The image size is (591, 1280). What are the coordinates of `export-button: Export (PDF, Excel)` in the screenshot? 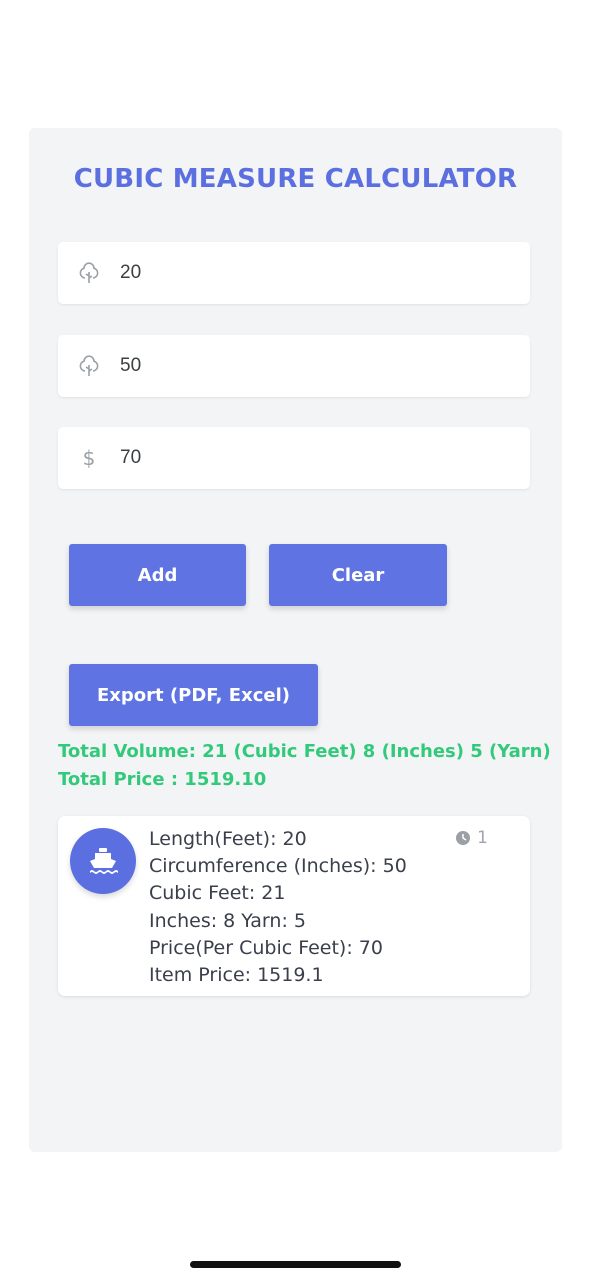 It's located at (193, 695).